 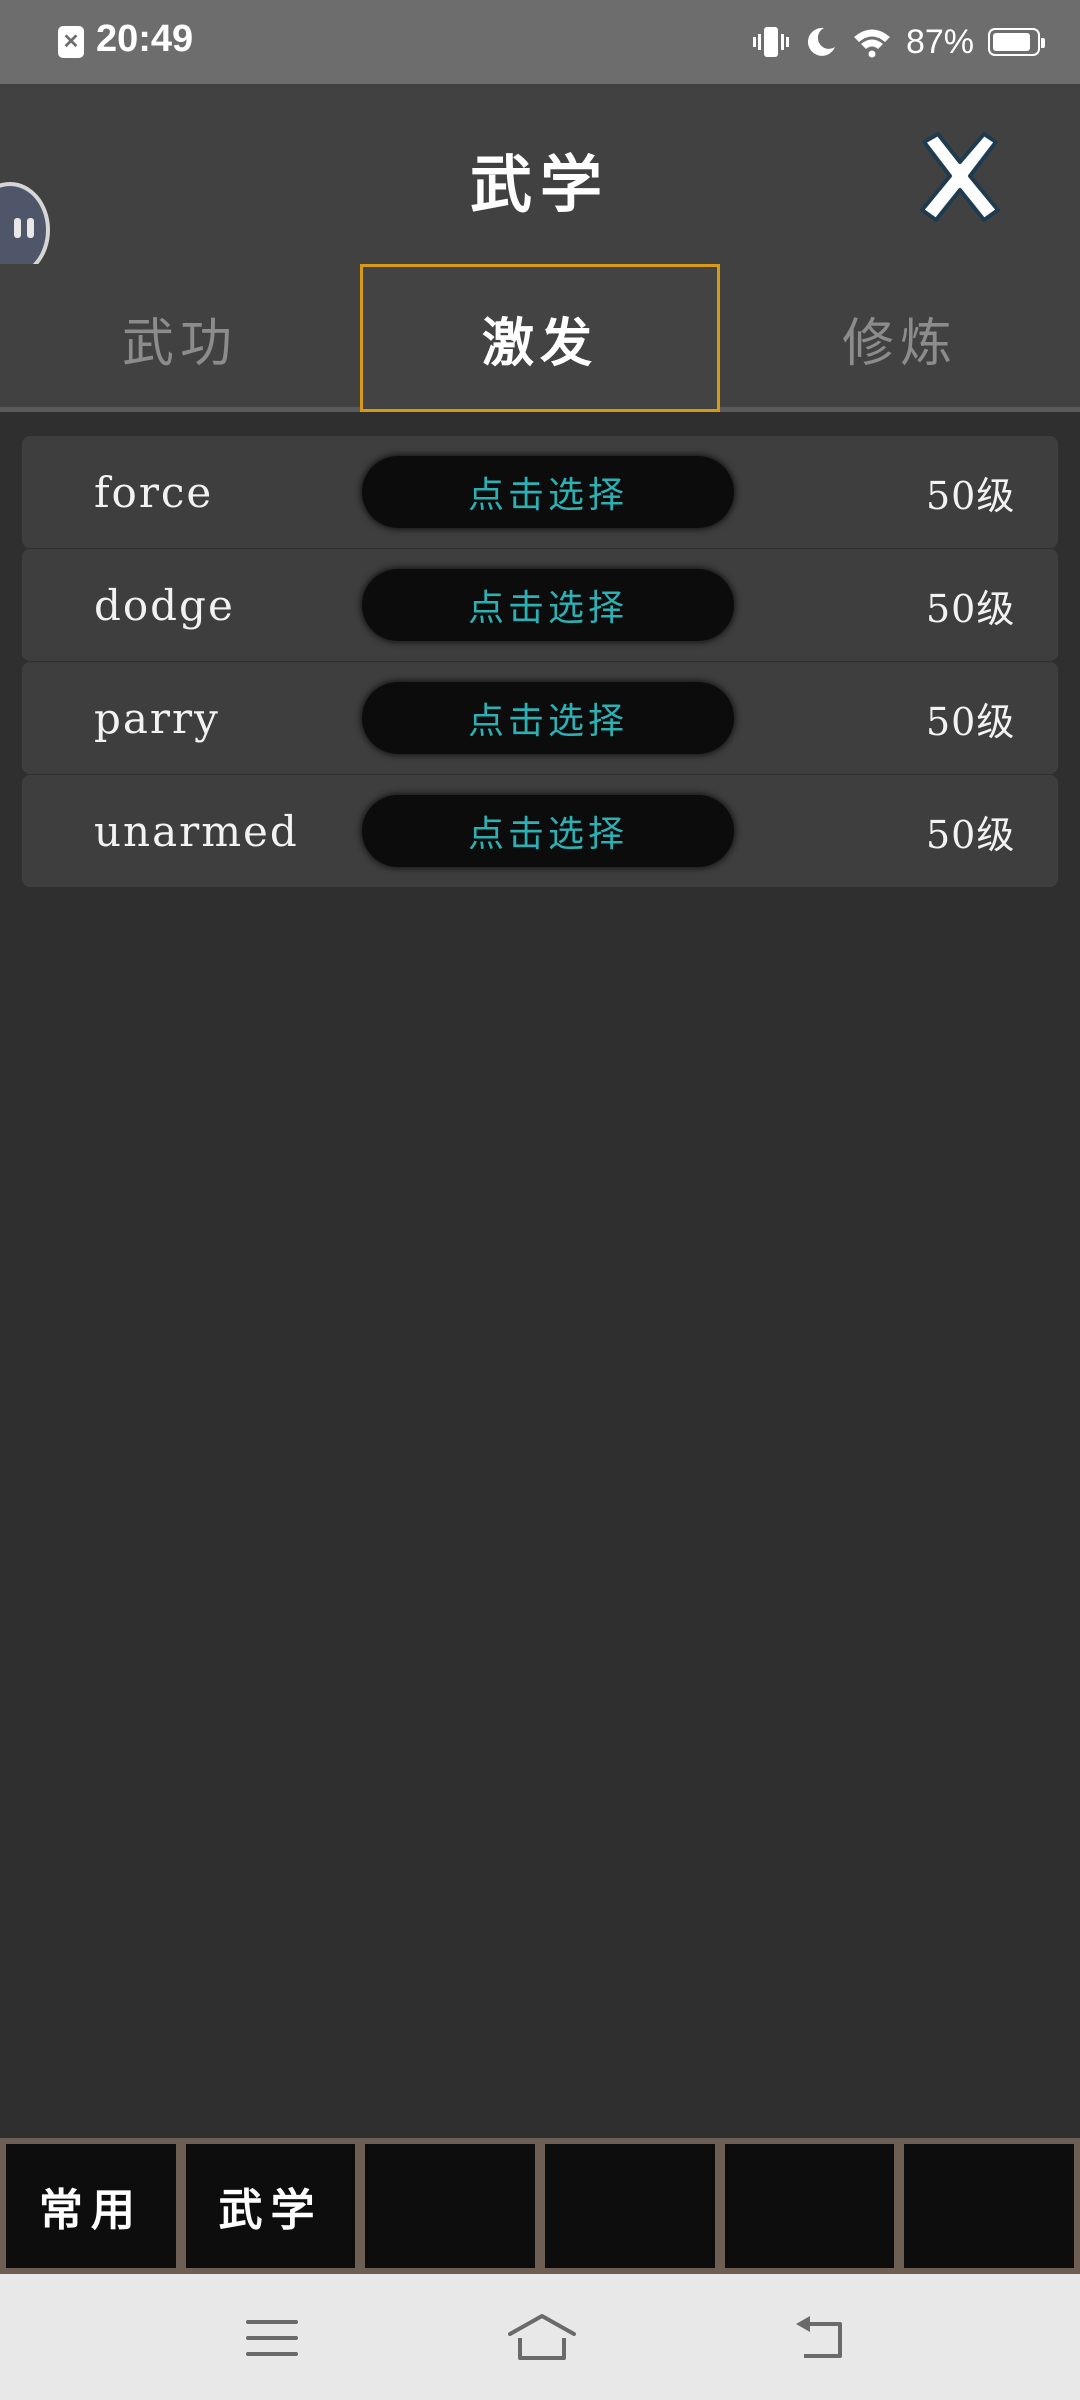 I want to click on close-icon, so click(x=960, y=177).